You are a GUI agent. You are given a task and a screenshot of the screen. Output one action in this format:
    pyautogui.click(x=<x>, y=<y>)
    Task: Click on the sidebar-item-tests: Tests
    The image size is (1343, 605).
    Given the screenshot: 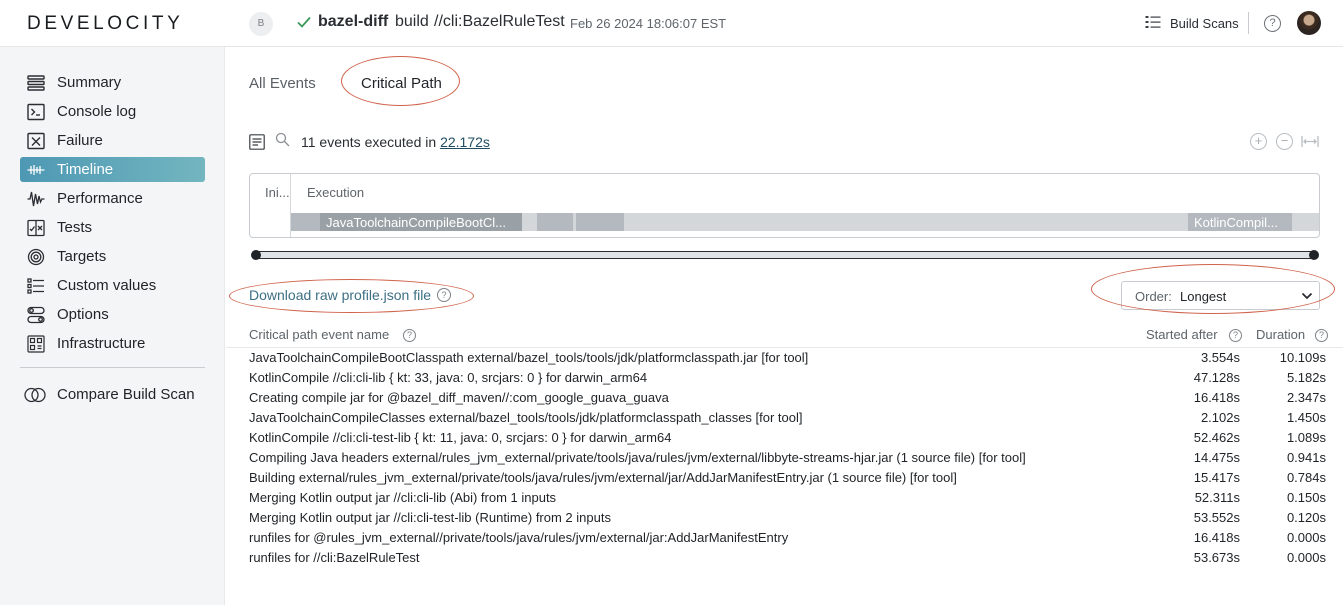 What is the action you would take?
    pyautogui.click(x=112, y=227)
    